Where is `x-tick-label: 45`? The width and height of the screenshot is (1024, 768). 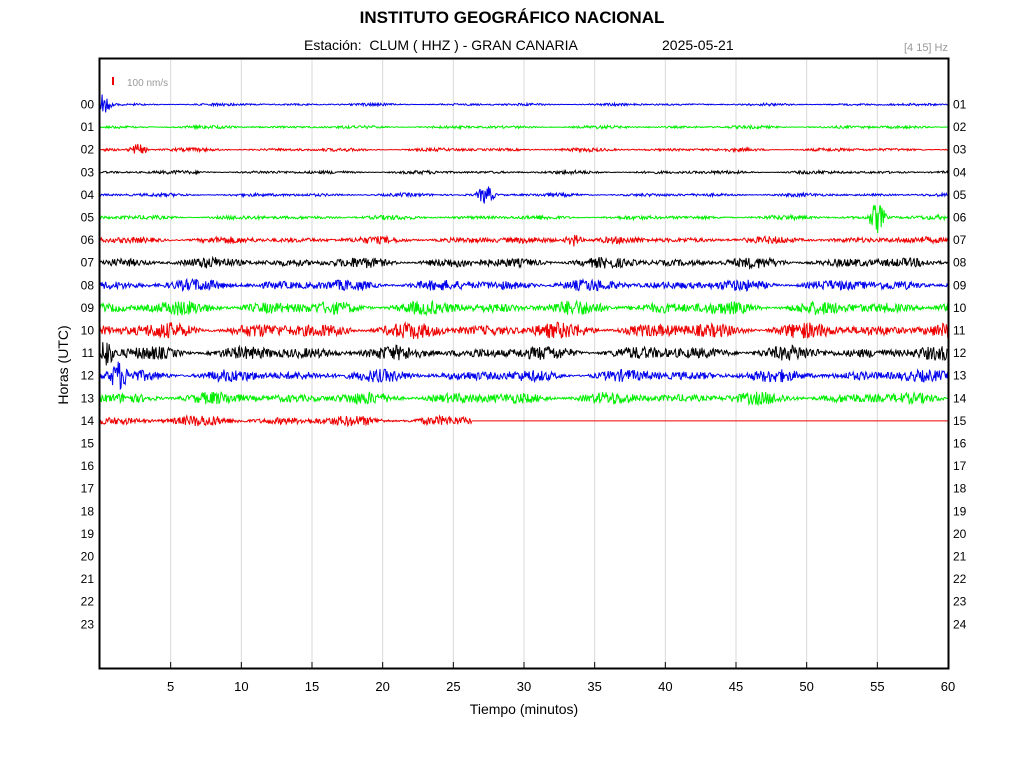 x-tick-label: 45 is located at coordinates (736, 686).